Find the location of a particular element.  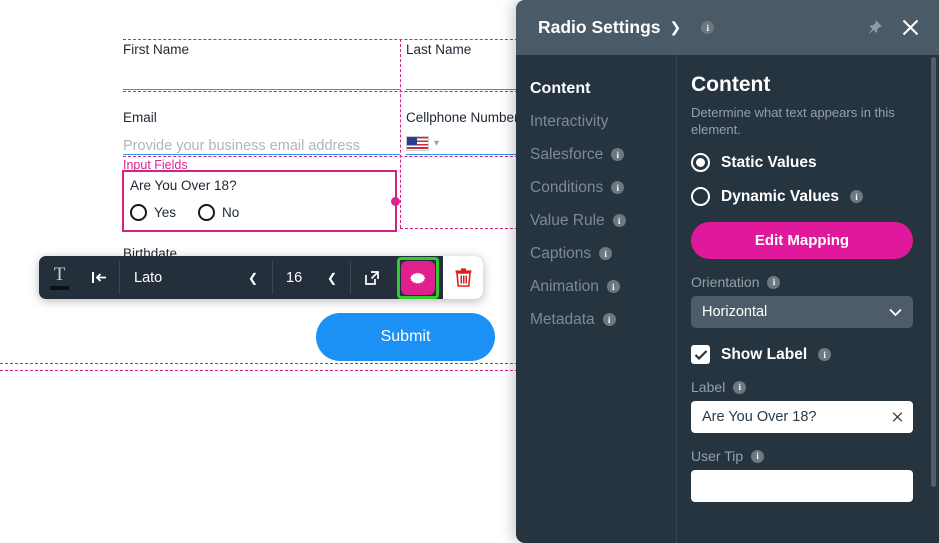

submit-button: Submit is located at coordinates (405, 337).